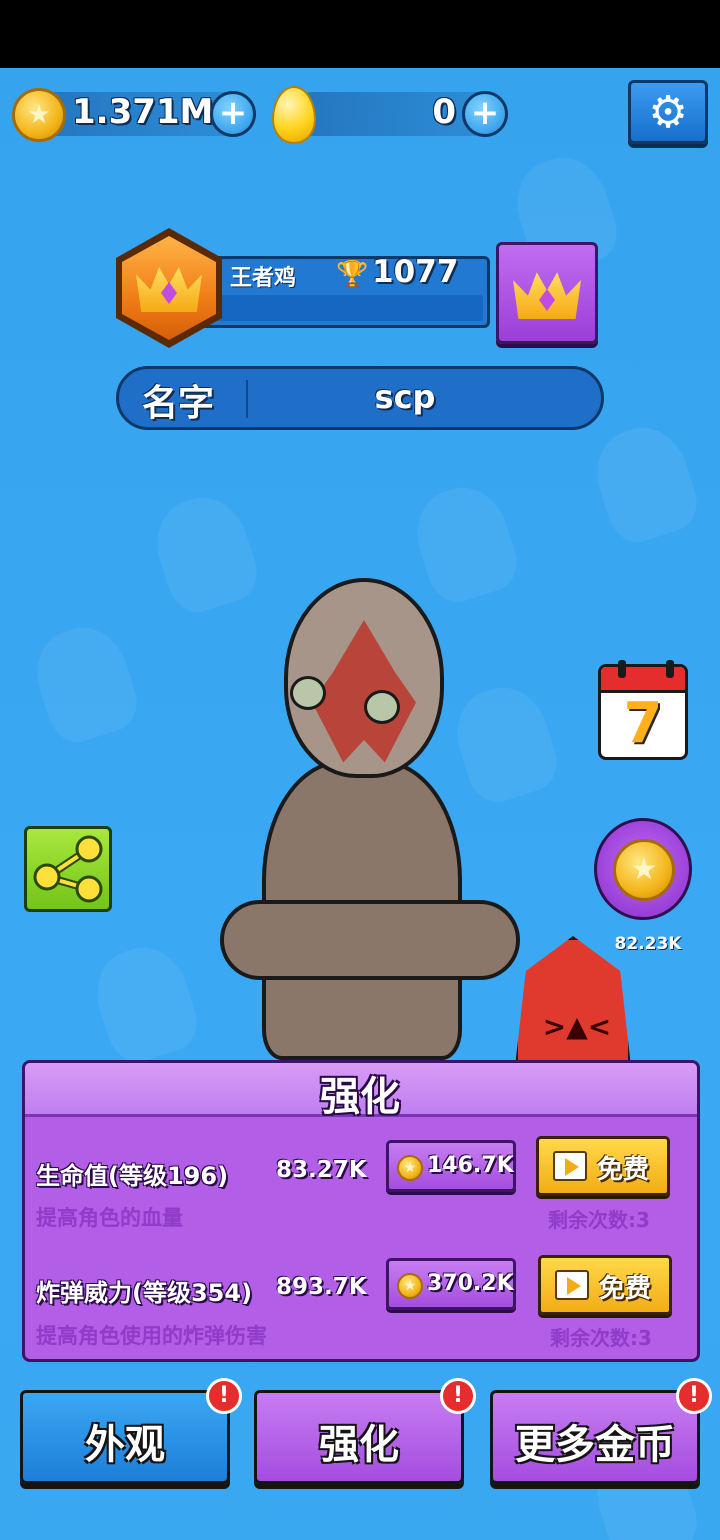 The image size is (720, 1540). I want to click on calendar-day: 7, so click(643, 723).